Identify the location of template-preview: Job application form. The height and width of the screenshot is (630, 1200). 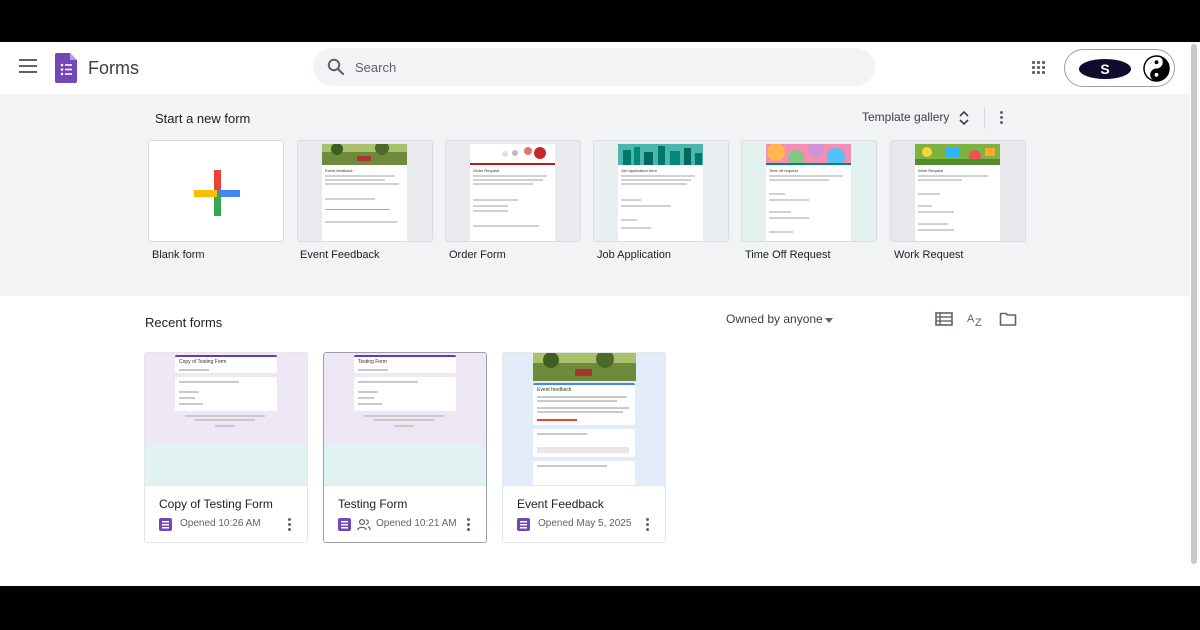
(660, 203).